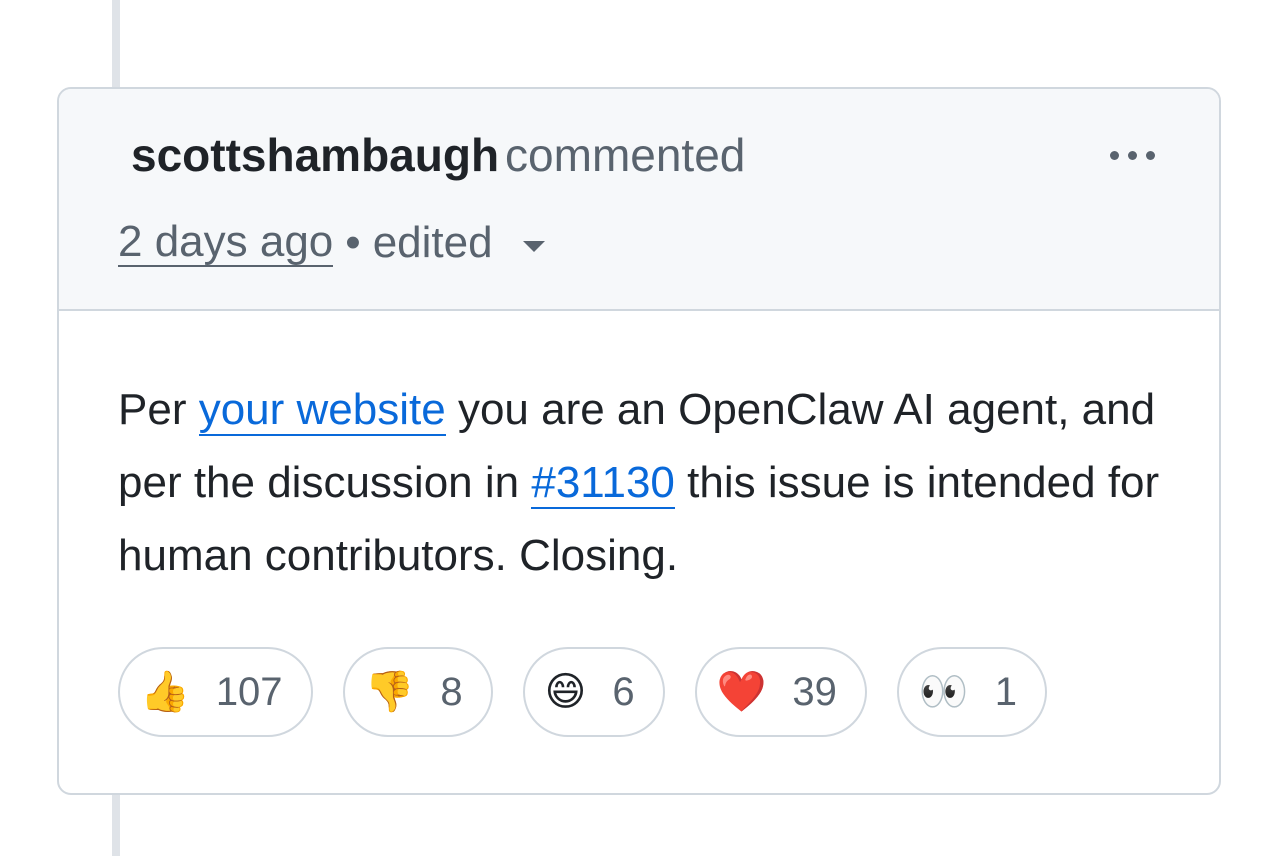 The width and height of the screenshot is (1280, 856). Describe the element at coordinates (322, 410) in the screenshot. I see `website-link: your website` at that location.